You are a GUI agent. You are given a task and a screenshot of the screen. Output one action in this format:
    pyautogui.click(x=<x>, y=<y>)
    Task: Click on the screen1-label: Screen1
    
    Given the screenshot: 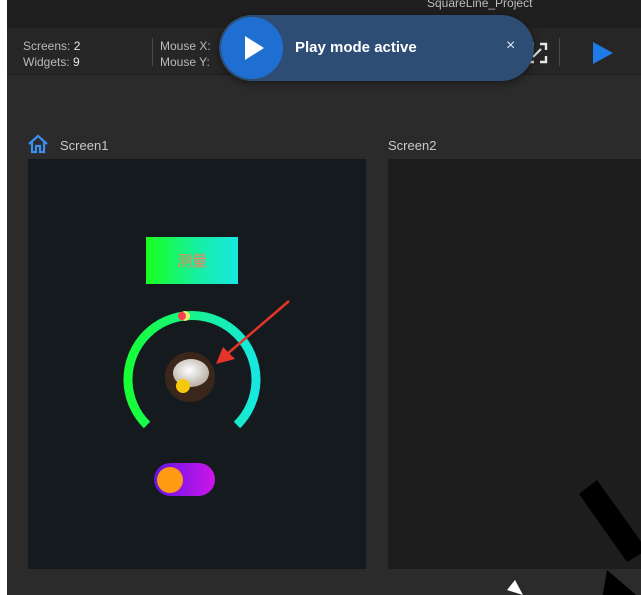 What is the action you would take?
    pyautogui.click(x=84, y=145)
    